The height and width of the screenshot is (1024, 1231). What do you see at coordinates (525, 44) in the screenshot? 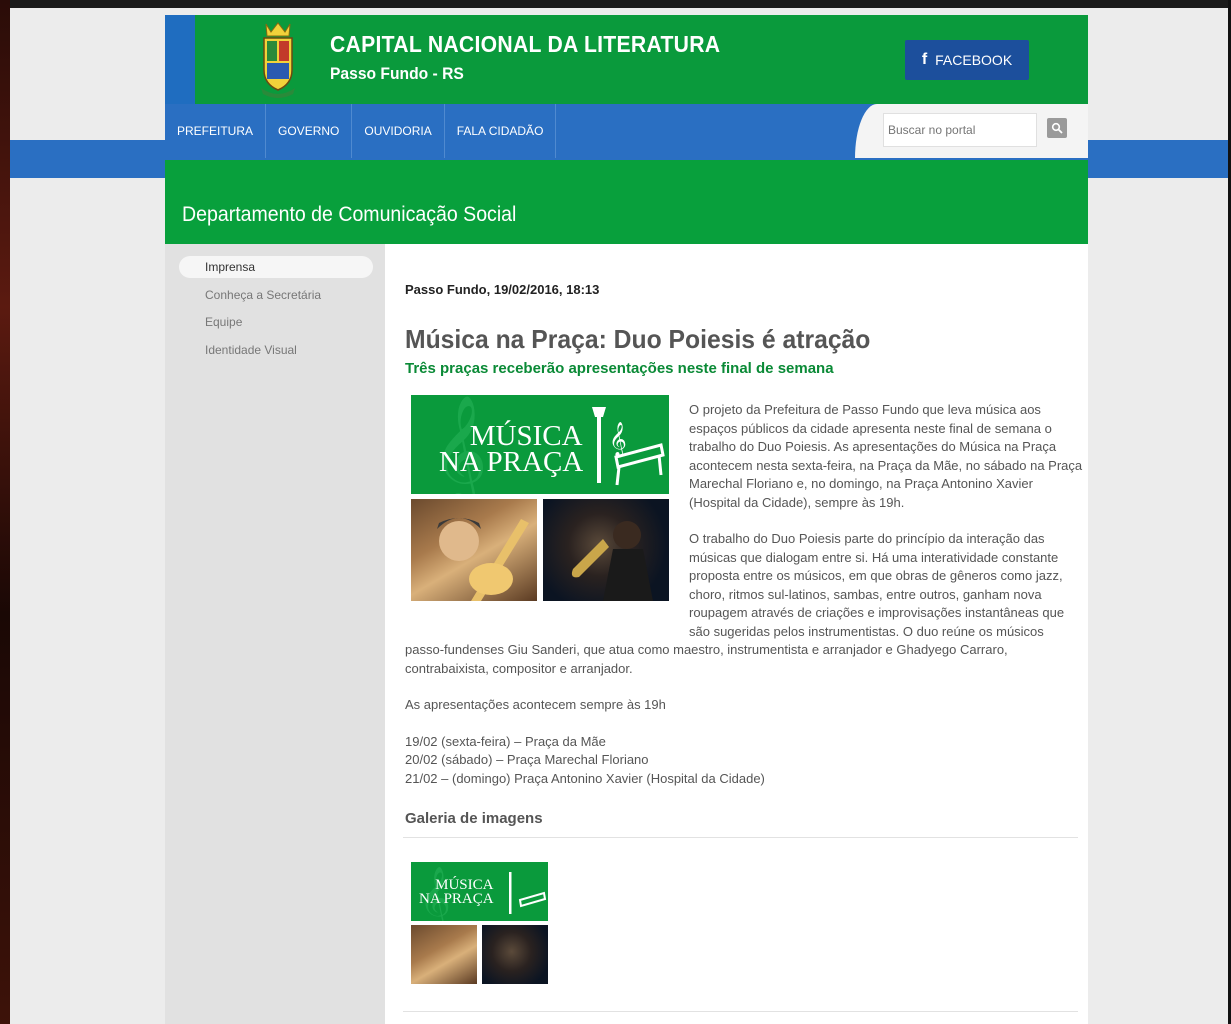
I see `site-title: CAPITAL NACIONAL DA LITERATURA` at bounding box center [525, 44].